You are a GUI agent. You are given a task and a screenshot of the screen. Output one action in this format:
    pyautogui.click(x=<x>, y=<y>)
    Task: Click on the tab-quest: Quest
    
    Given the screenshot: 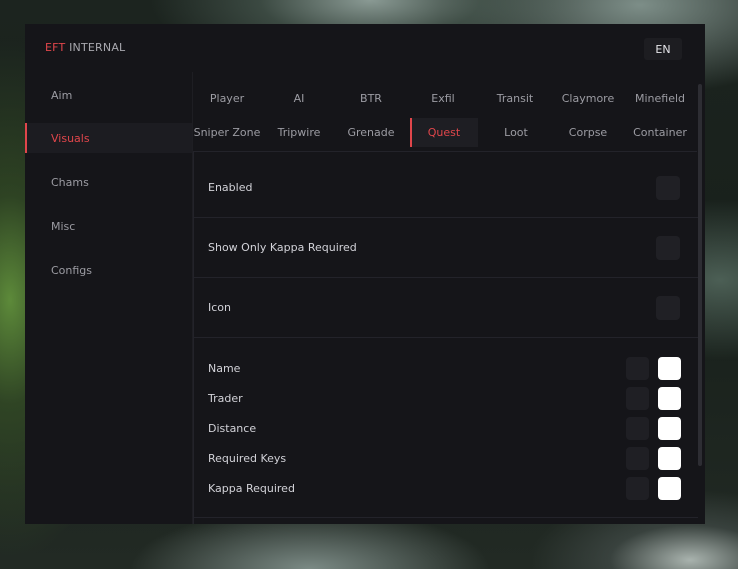 What is the action you would take?
    pyautogui.click(x=444, y=132)
    